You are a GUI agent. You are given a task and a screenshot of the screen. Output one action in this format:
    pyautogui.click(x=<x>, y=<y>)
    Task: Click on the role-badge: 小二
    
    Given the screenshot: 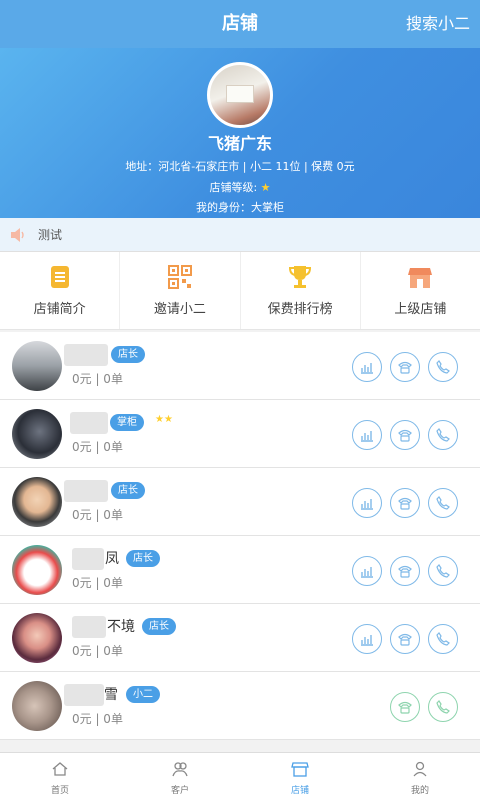 What is the action you would take?
    pyautogui.click(x=143, y=694)
    